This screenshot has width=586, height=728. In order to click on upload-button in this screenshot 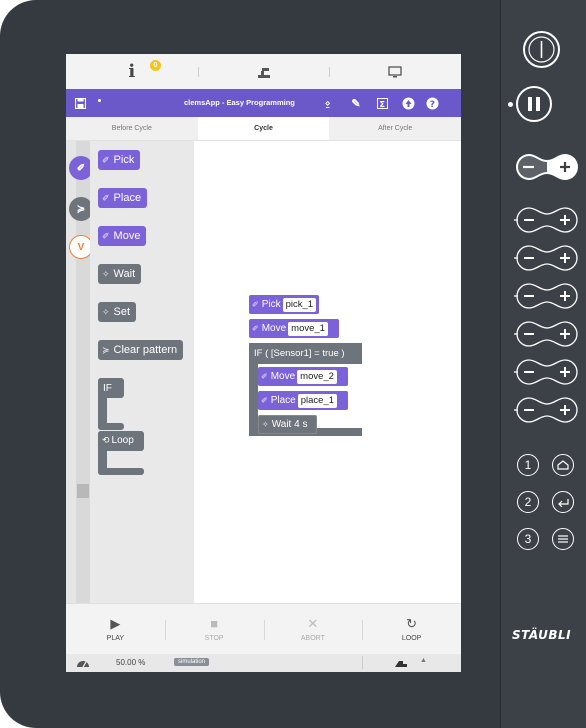, I will do `click(408, 103)`.